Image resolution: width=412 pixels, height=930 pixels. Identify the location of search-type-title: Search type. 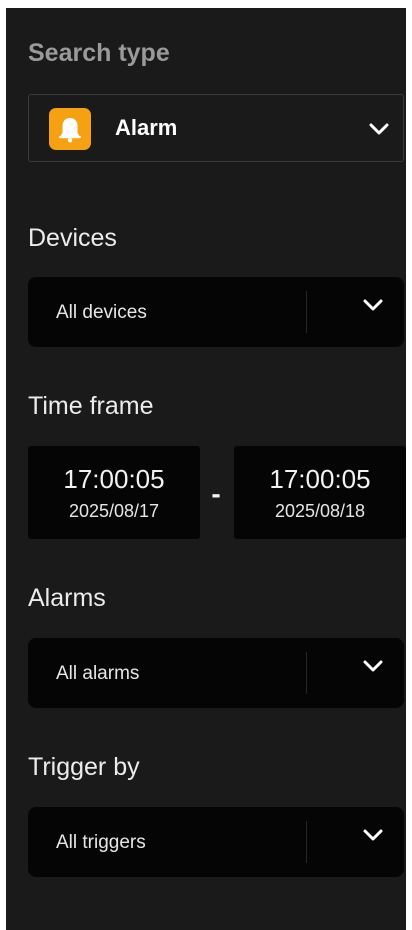
(99, 53).